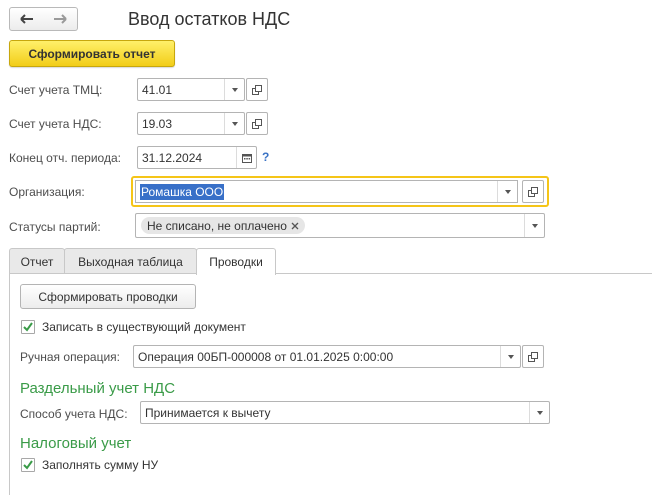 This screenshot has height=495, width=652. I want to click on period-end-value: 31.12.2024, so click(172, 158).